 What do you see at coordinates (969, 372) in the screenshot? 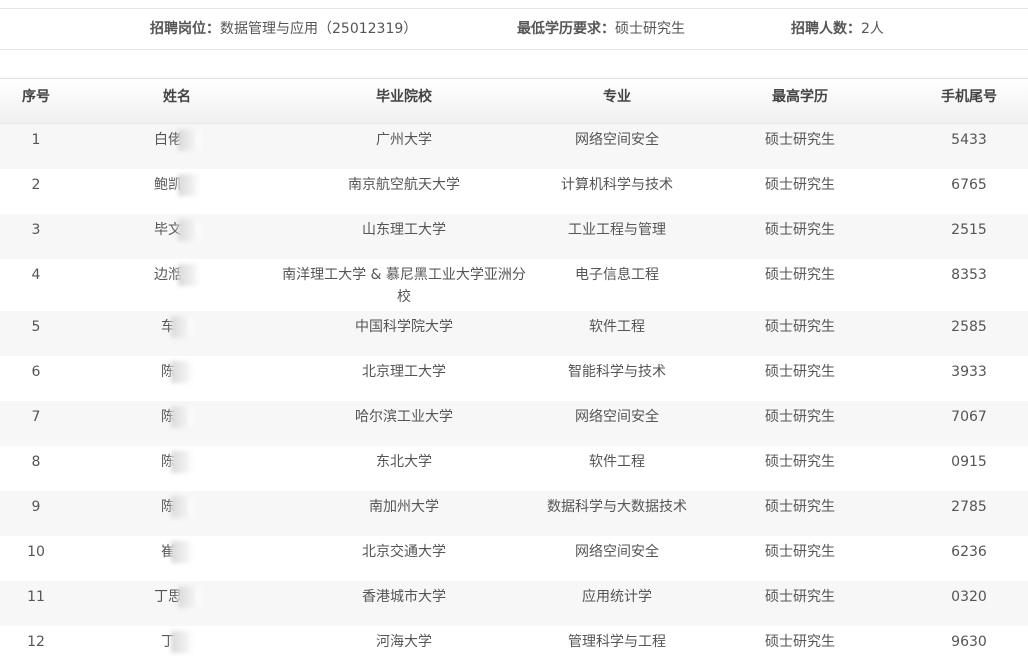
I see `cell-phone: 3933` at bounding box center [969, 372].